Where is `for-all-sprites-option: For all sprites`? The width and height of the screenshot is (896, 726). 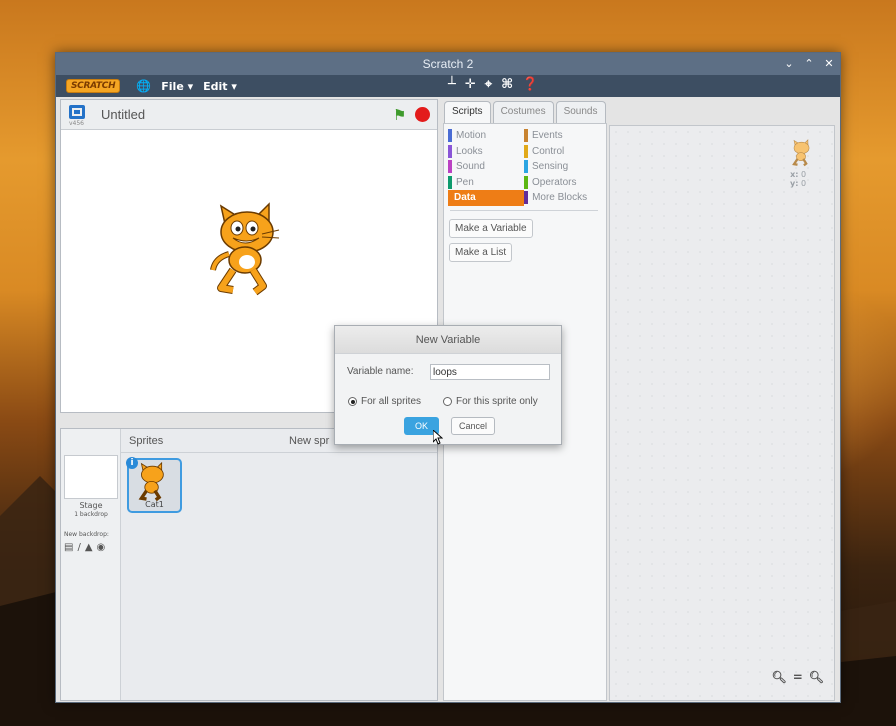 for-all-sprites-option: For all sprites is located at coordinates (384, 401).